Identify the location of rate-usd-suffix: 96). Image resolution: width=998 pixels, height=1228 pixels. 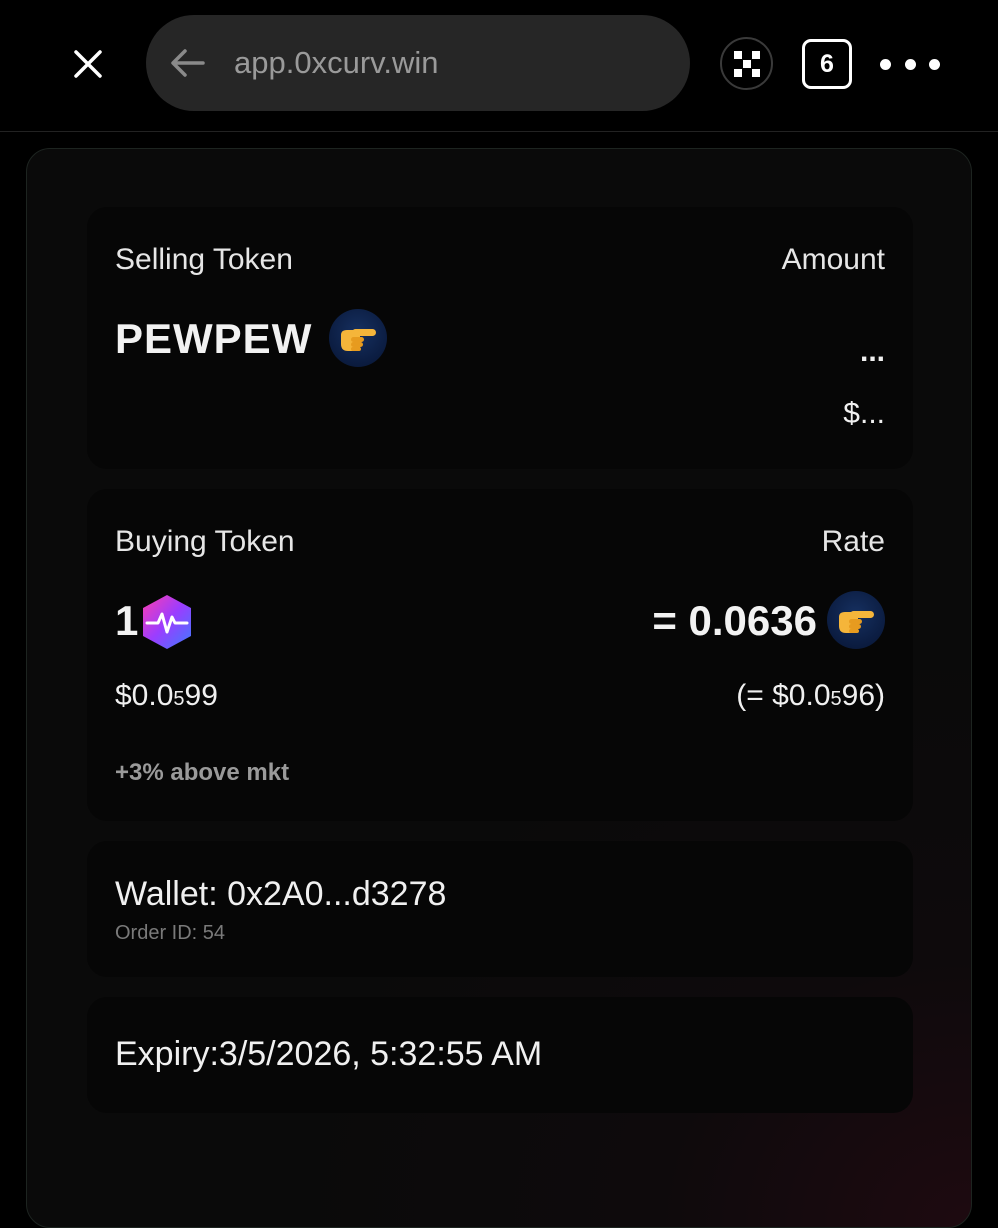
(863, 695).